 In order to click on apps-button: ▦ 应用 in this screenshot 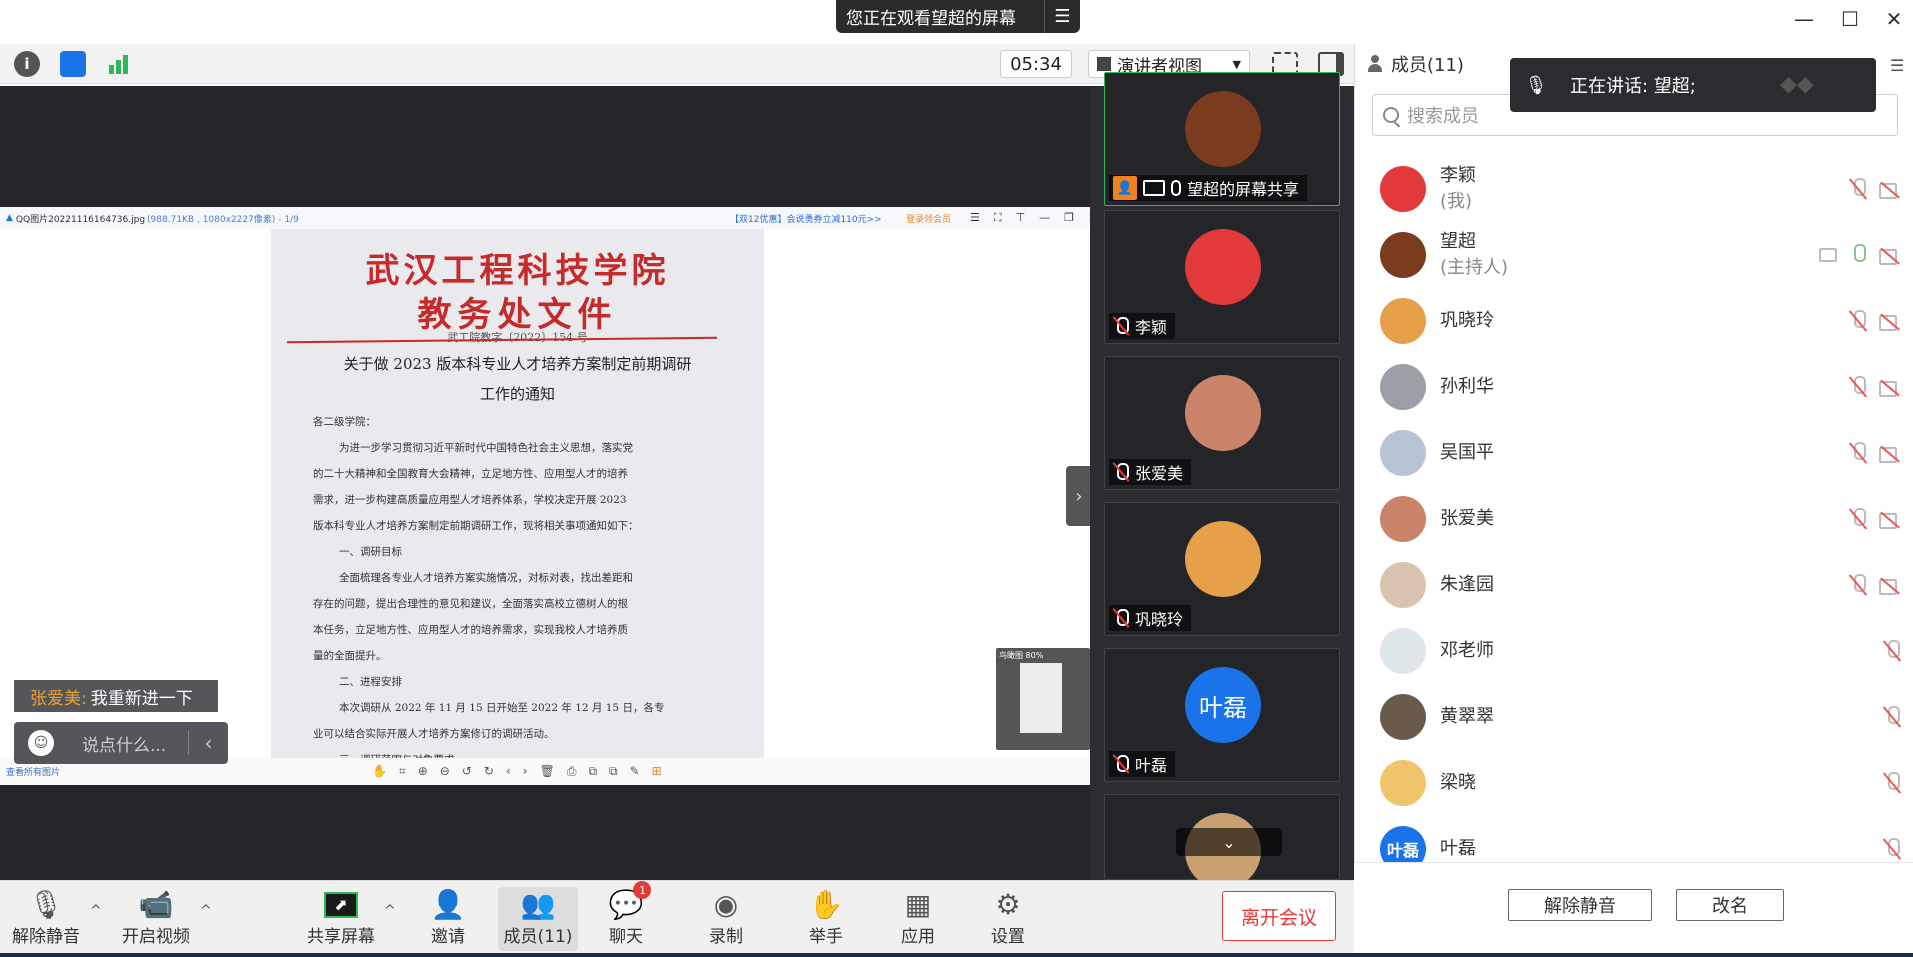, I will do `click(918, 919)`.